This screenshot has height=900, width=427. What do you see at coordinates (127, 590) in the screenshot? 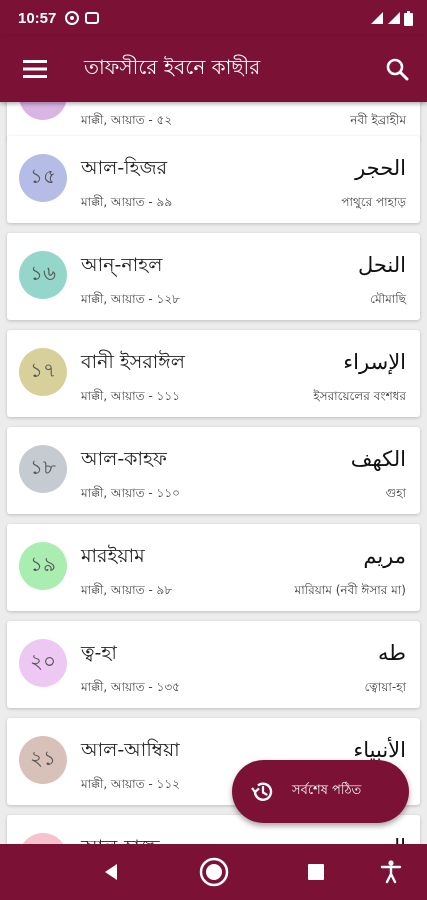
I see `surah-meta: মাক্কী, আয়াত - ৯৮` at bounding box center [127, 590].